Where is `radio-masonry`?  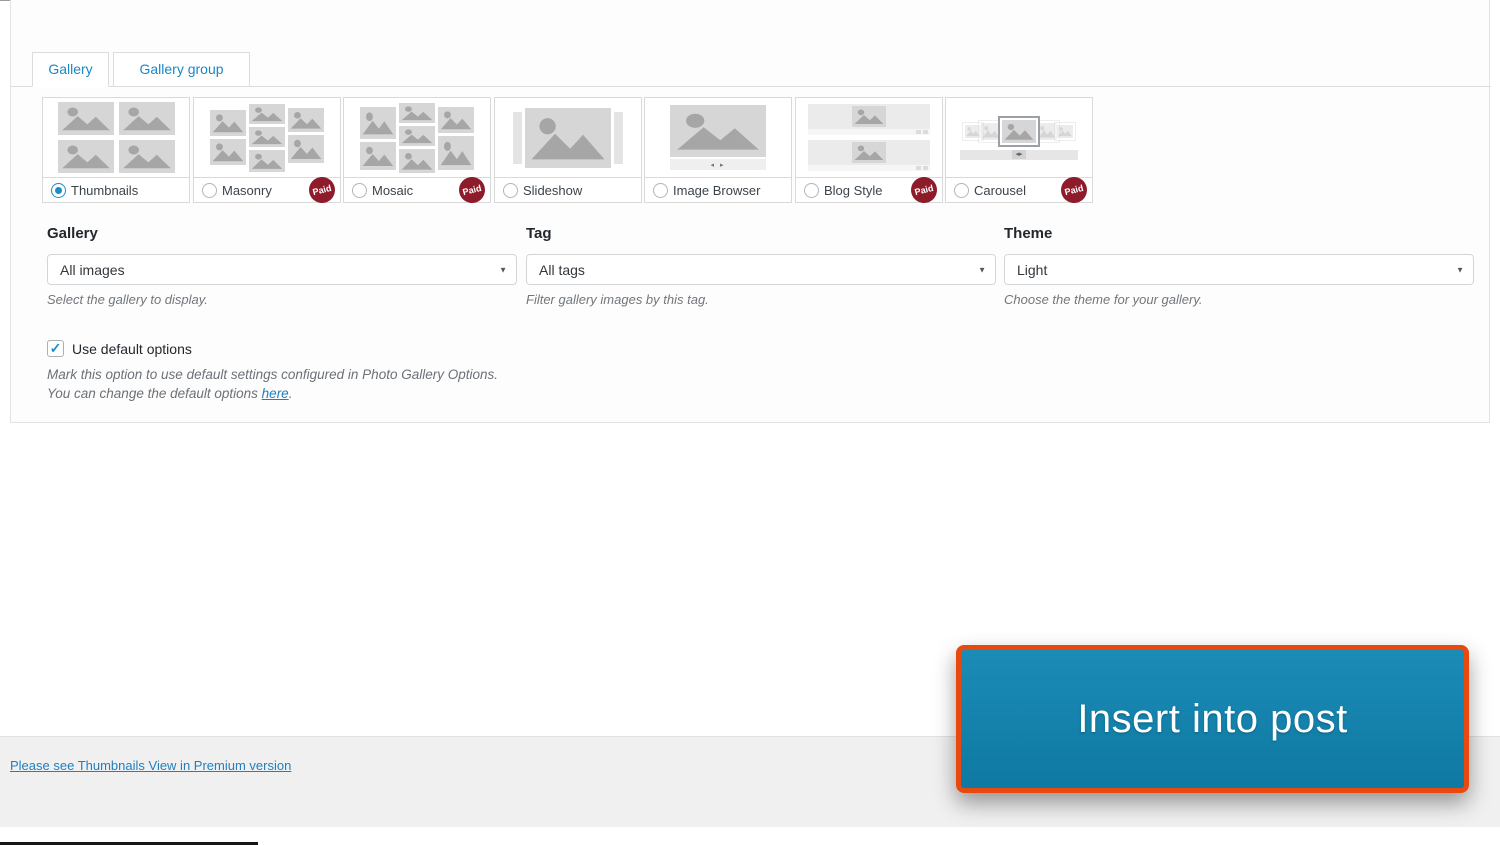 radio-masonry is located at coordinates (209, 190).